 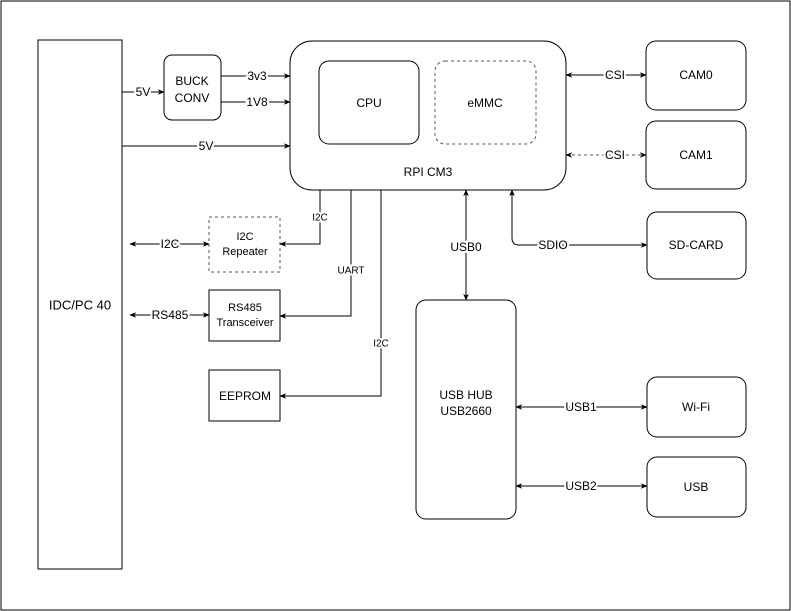 I want to click on conn-label: UART, so click(x=350, y=271).